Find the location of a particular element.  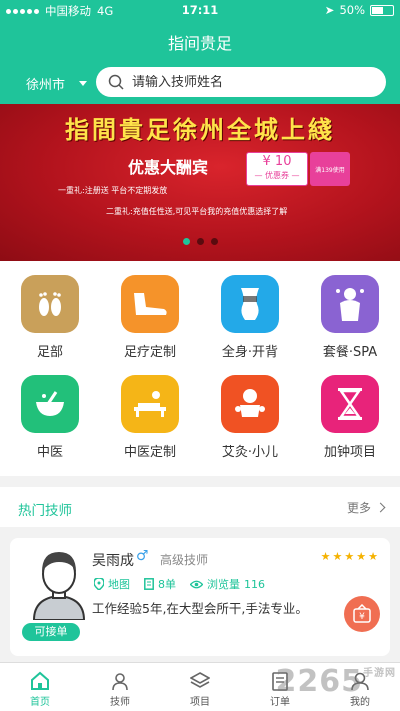

male-icon: ♂ is located at coordinates (142, 556).